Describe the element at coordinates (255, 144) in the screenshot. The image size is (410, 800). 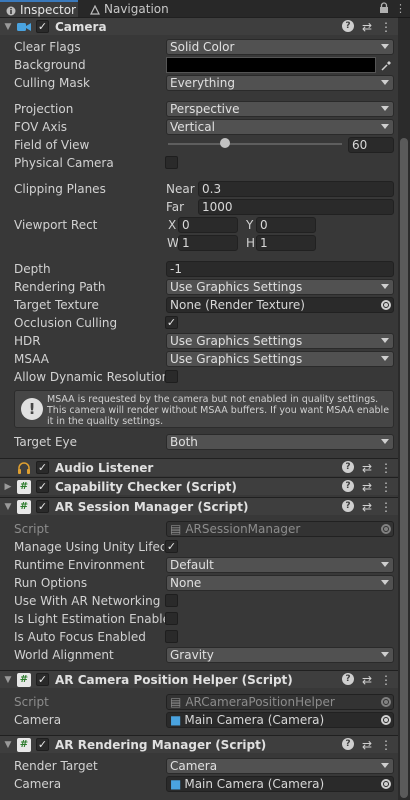
I see `field-of-view-slider-track` at that location.